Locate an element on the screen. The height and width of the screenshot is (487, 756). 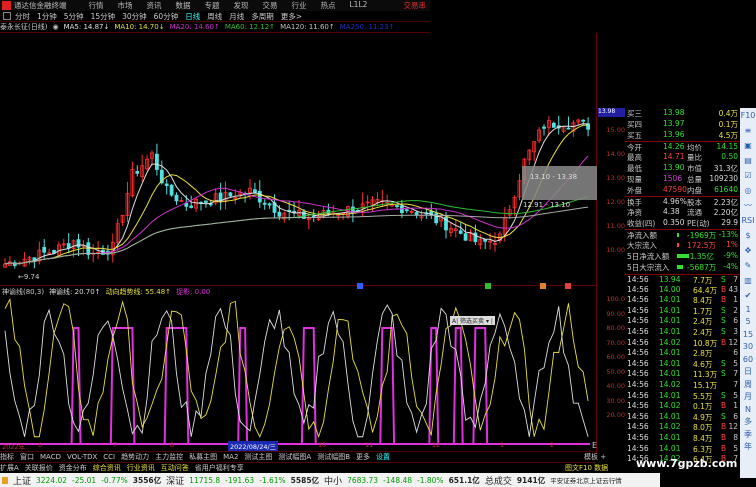
menu-item: 交易 is located at coordinates (270, 5).